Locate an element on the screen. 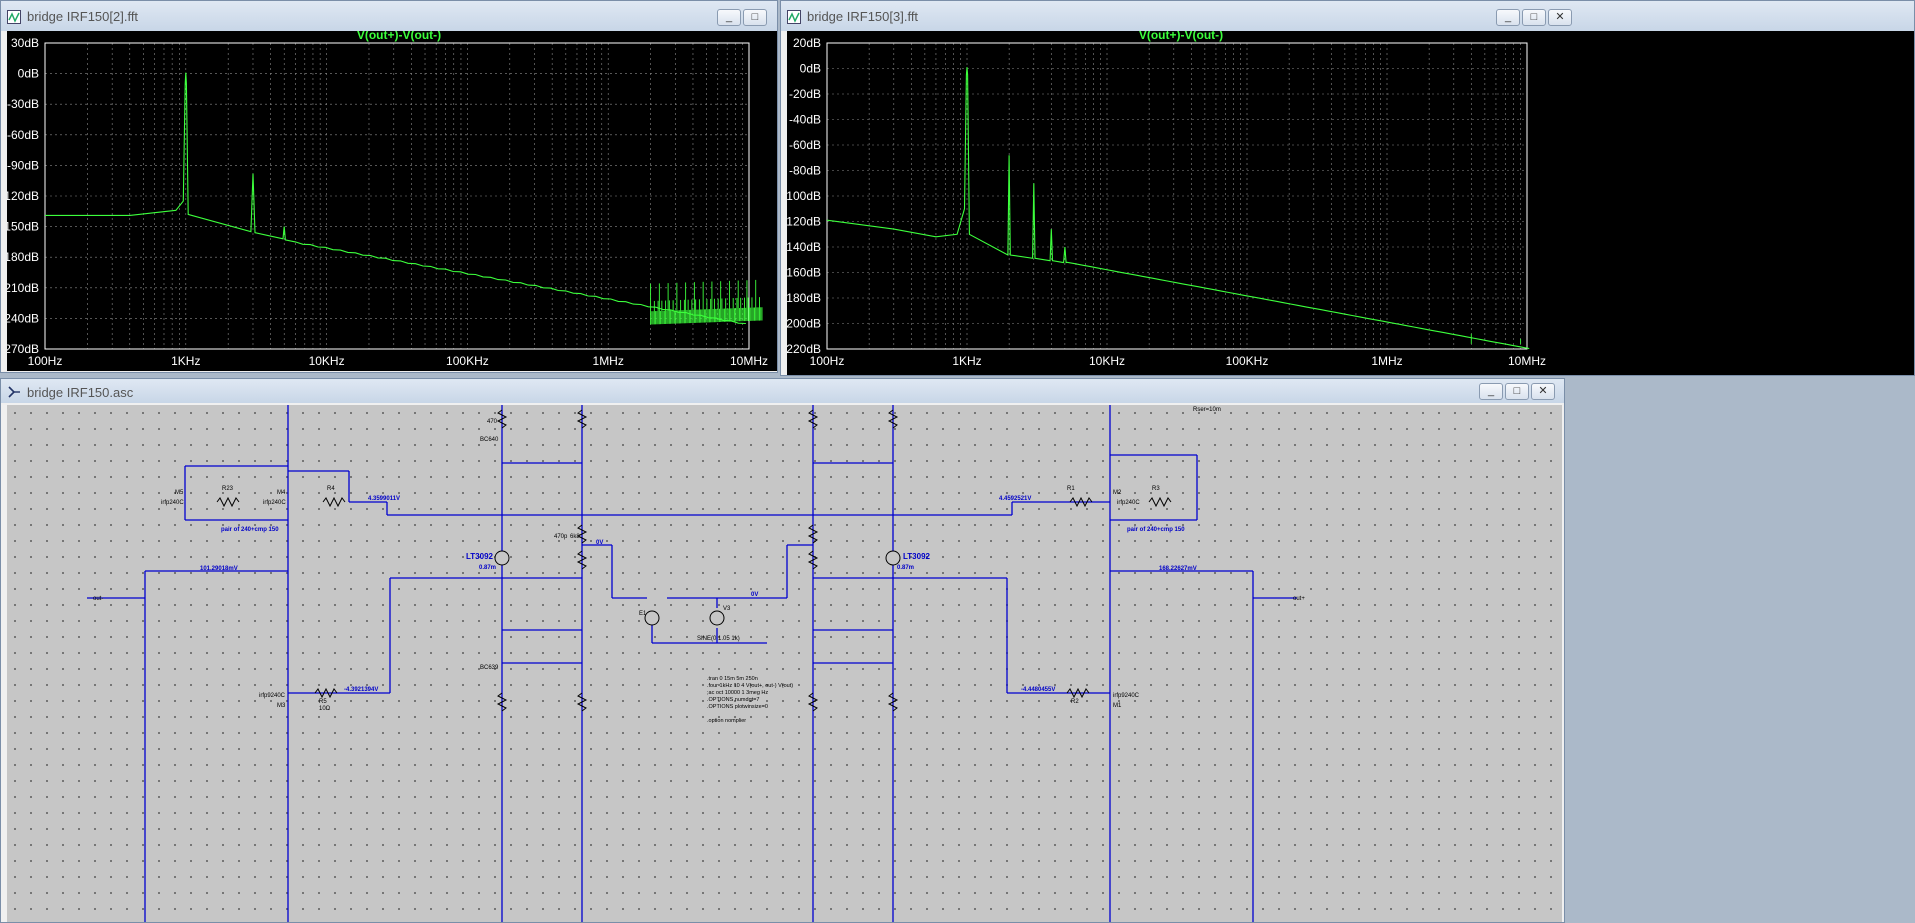  y-tick-label: -90dB is located at coordinates (23, 165).